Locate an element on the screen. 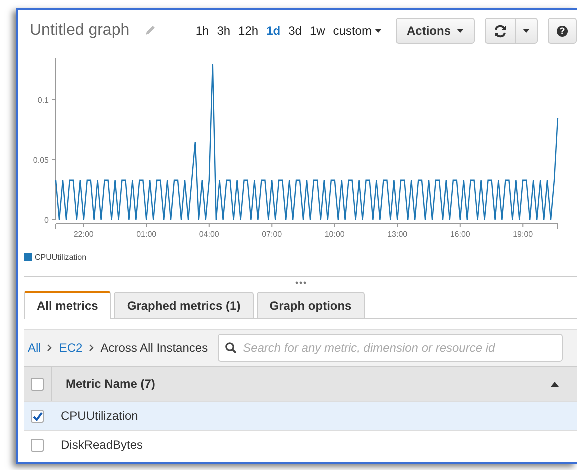  x-tick-label: 04:00 is located at coordinates (209, 234).